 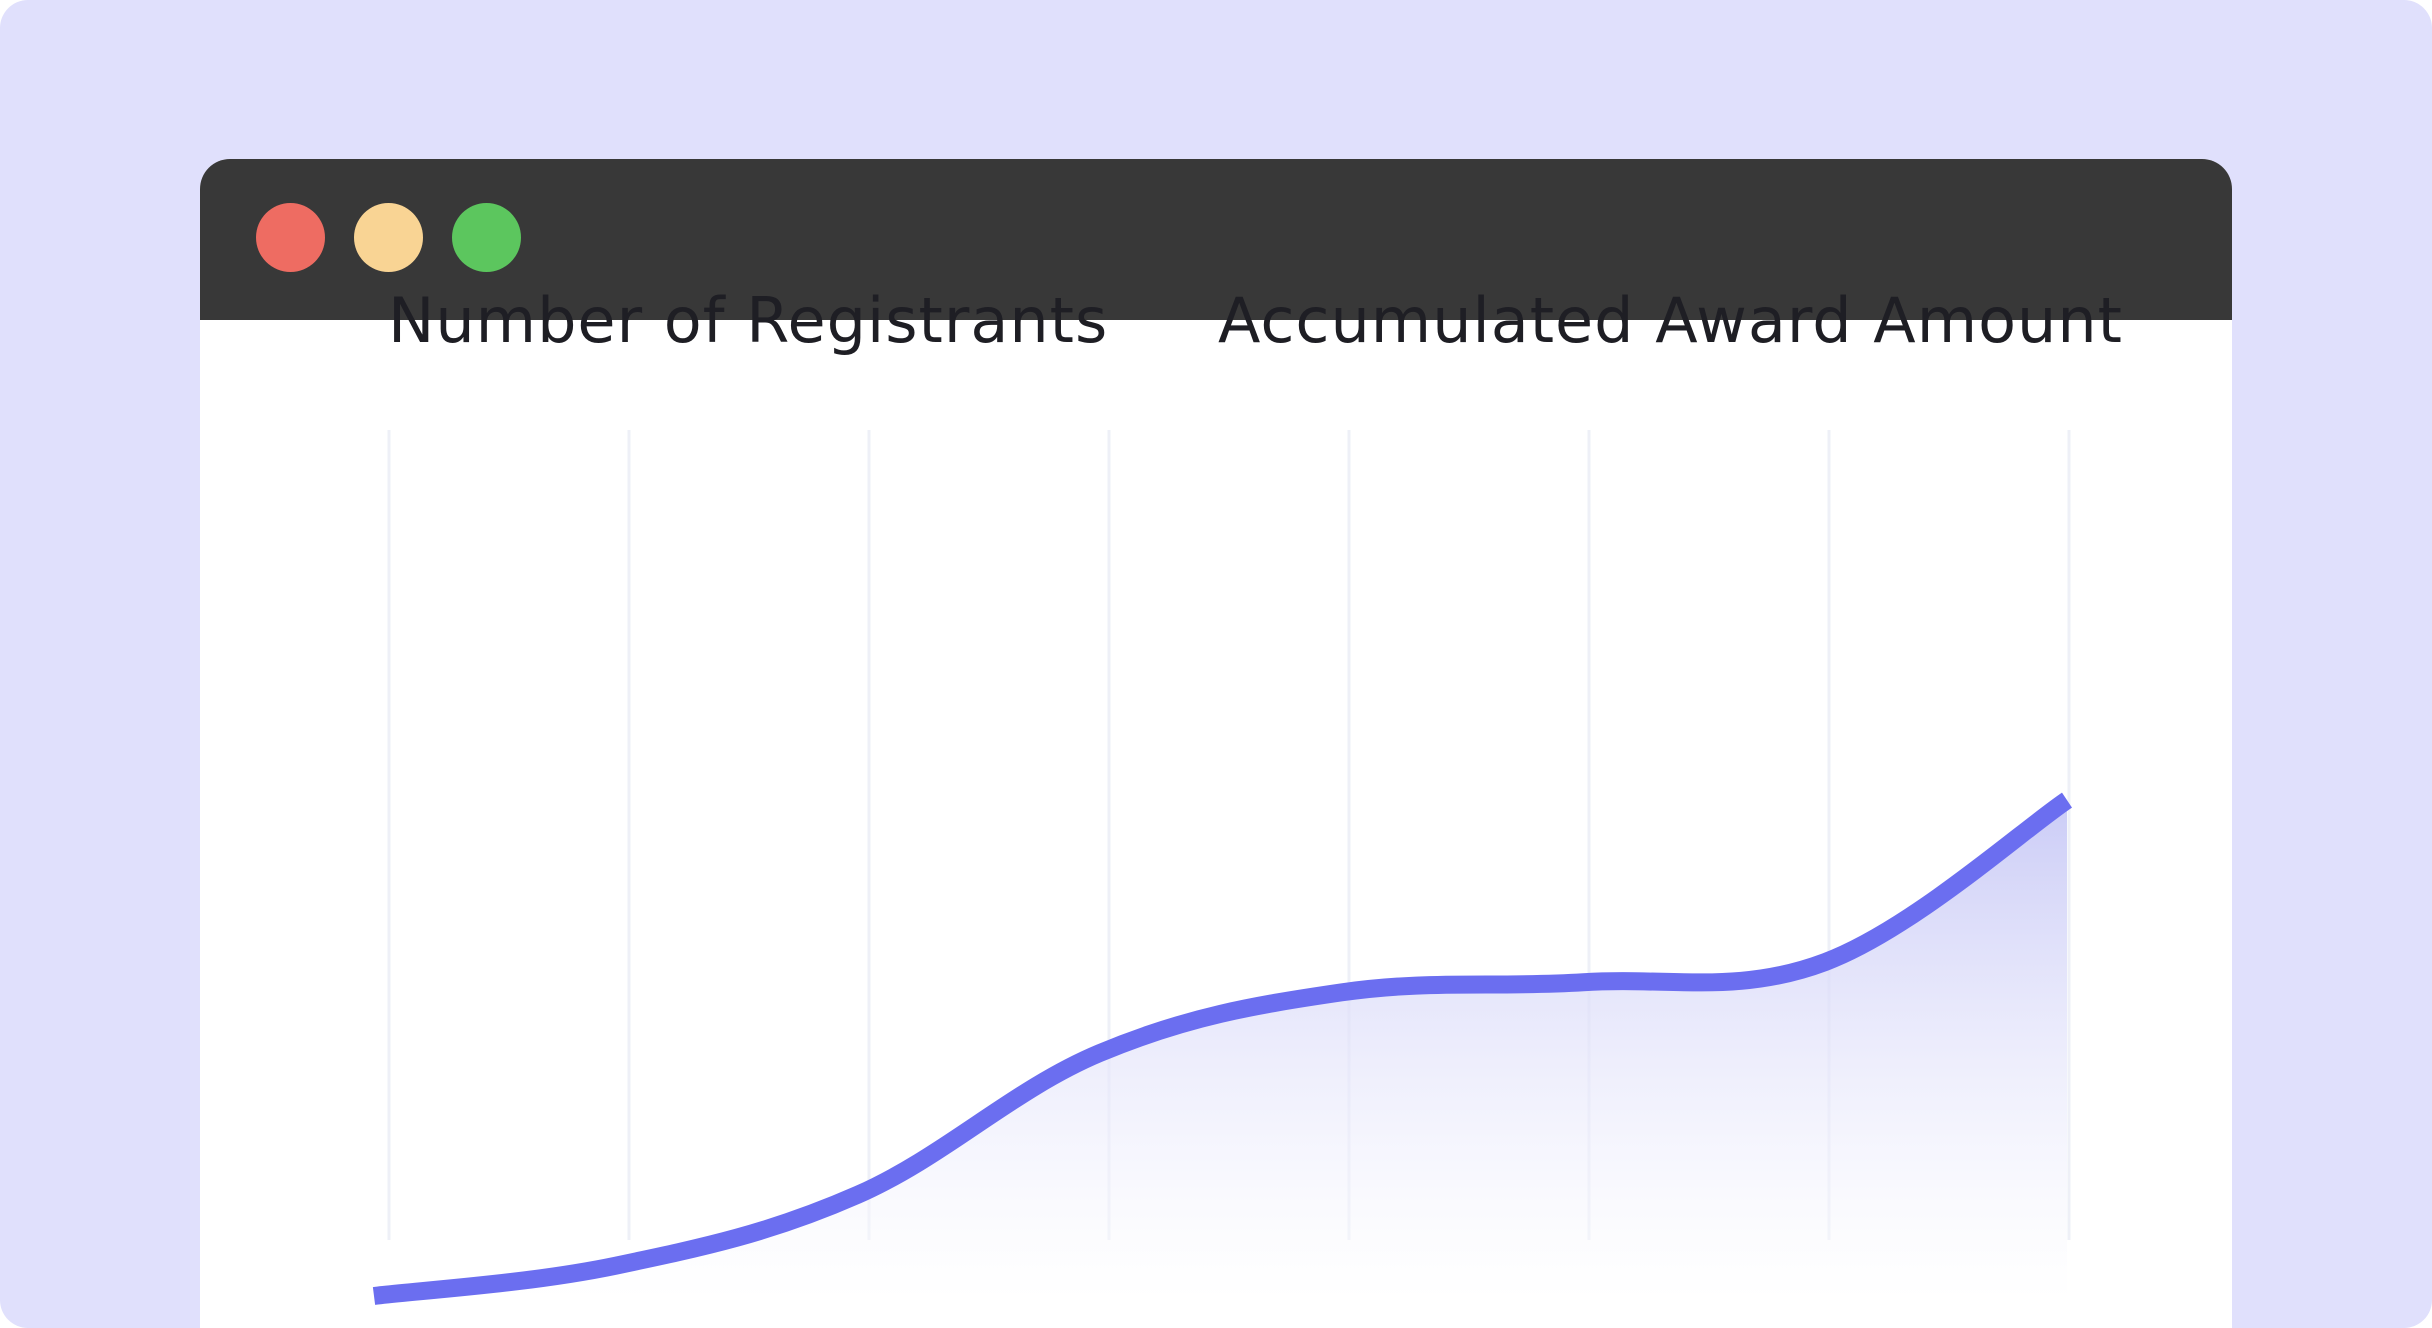 What do you see at coordinates (1670, 320) in the screenshot?
I see `heading-accumulated-award-amount: Accumulated Award Amount` at bounding box center [1670, 320].